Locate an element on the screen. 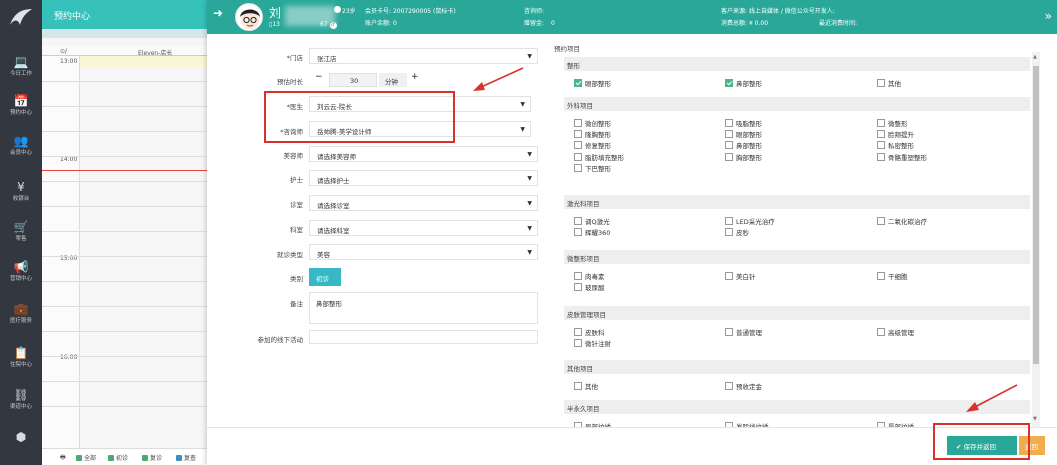  legend-recheck: 复查 is located at coordinates (186, 457).